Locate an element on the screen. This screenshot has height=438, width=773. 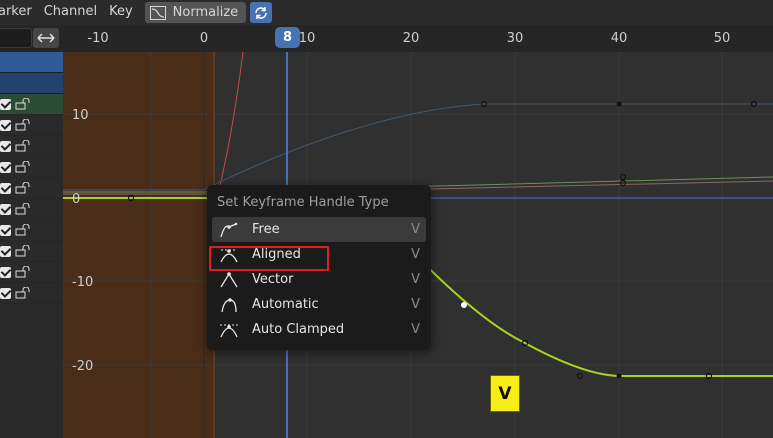
menu-item-free: Free V is located at coordinates (319, 229).